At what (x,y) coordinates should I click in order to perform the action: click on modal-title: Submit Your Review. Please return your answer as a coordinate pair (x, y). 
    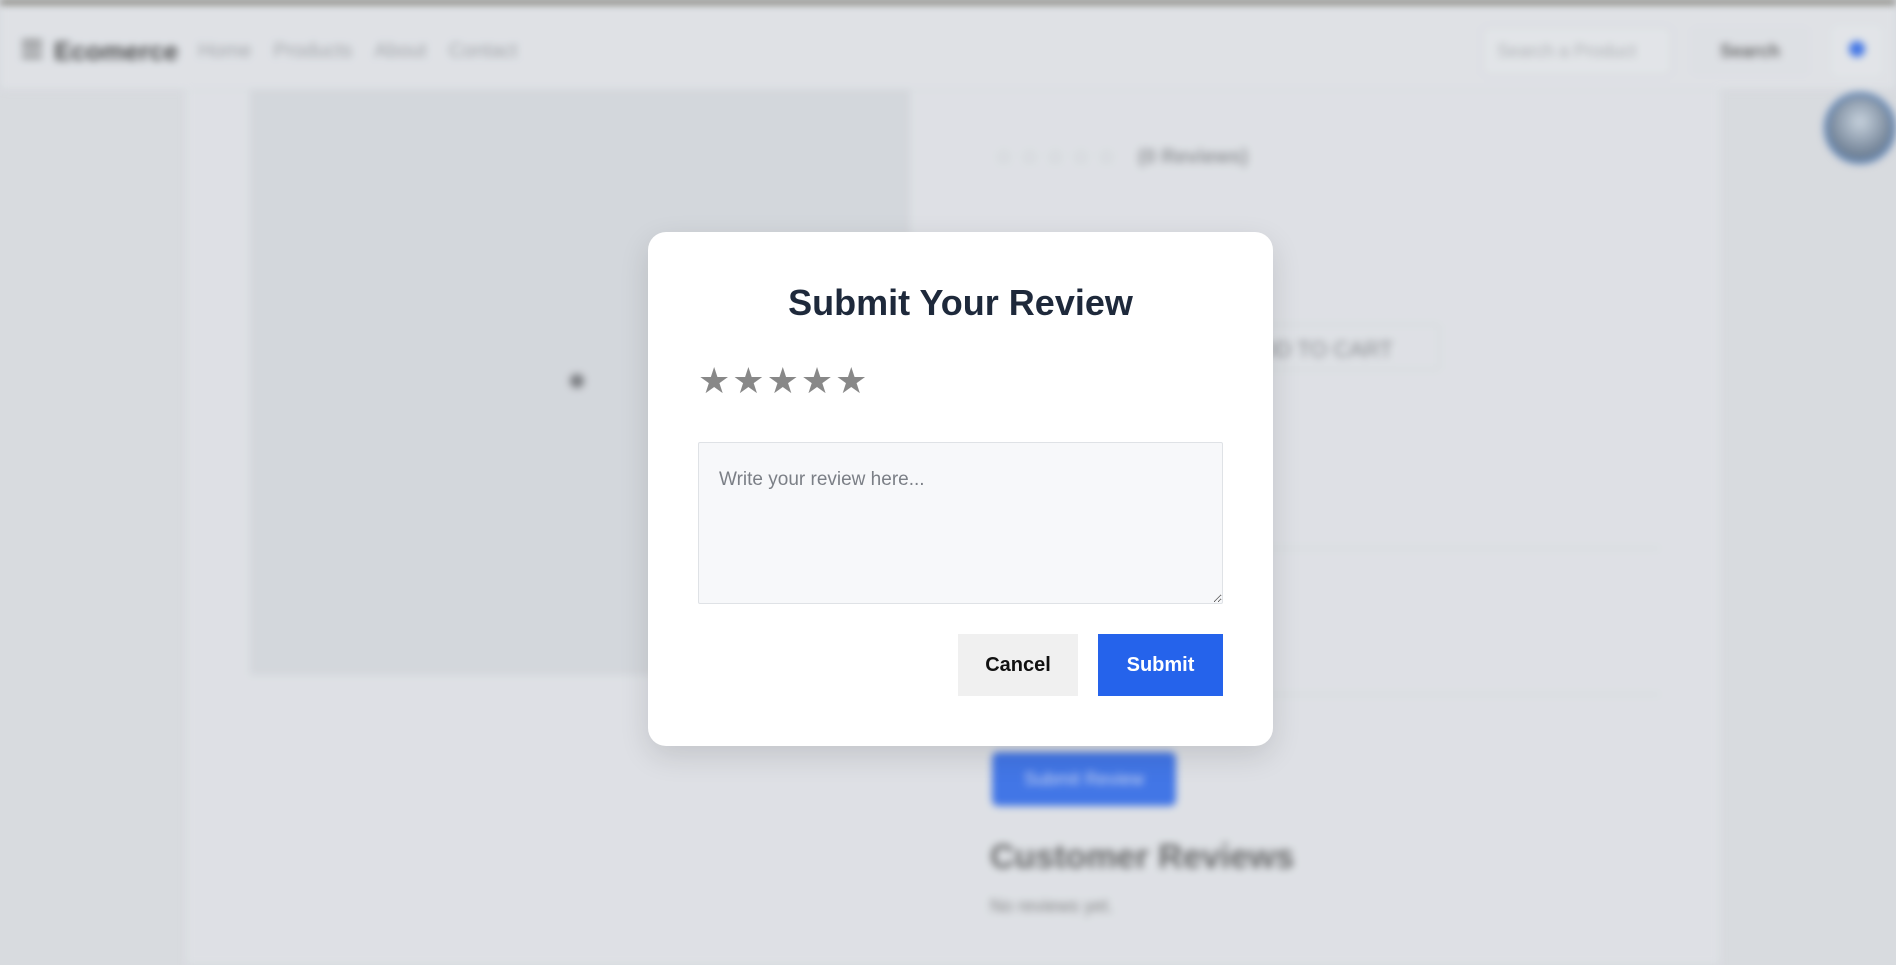
    Looking at the image, I should click on (960, 302).